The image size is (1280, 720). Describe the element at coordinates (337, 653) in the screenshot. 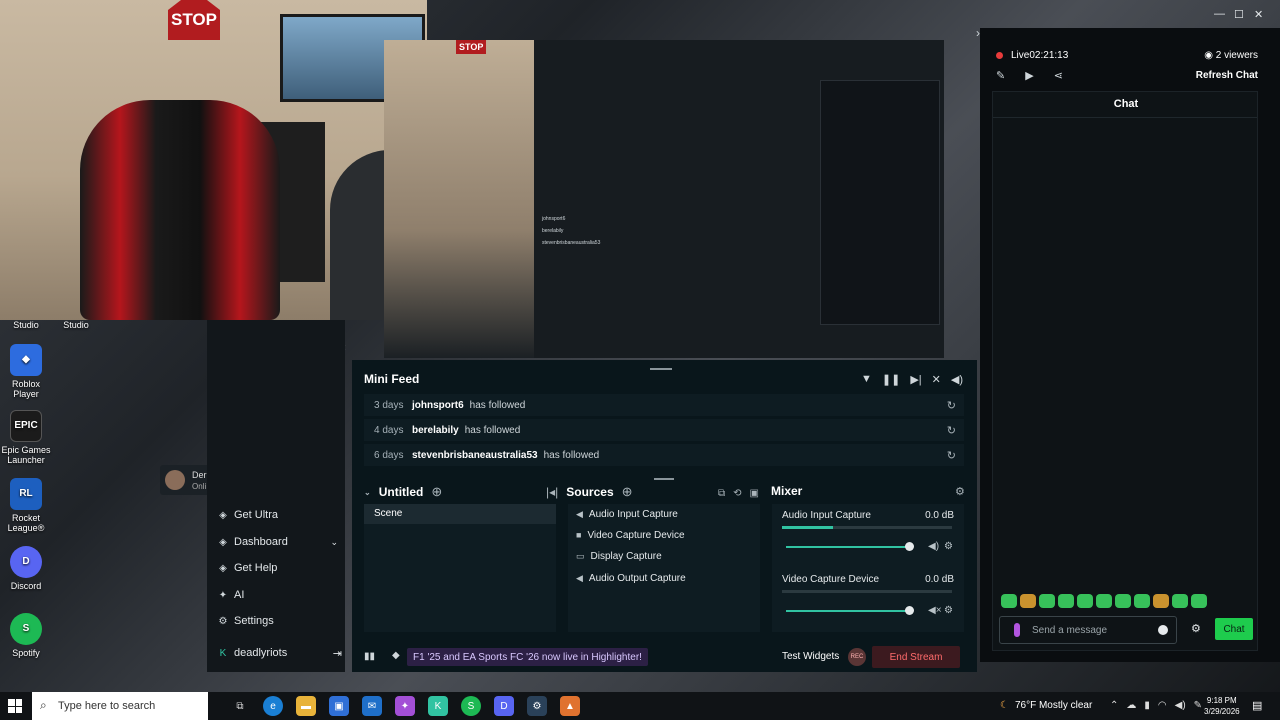

I see `logout-icon: ⇥` at that location.